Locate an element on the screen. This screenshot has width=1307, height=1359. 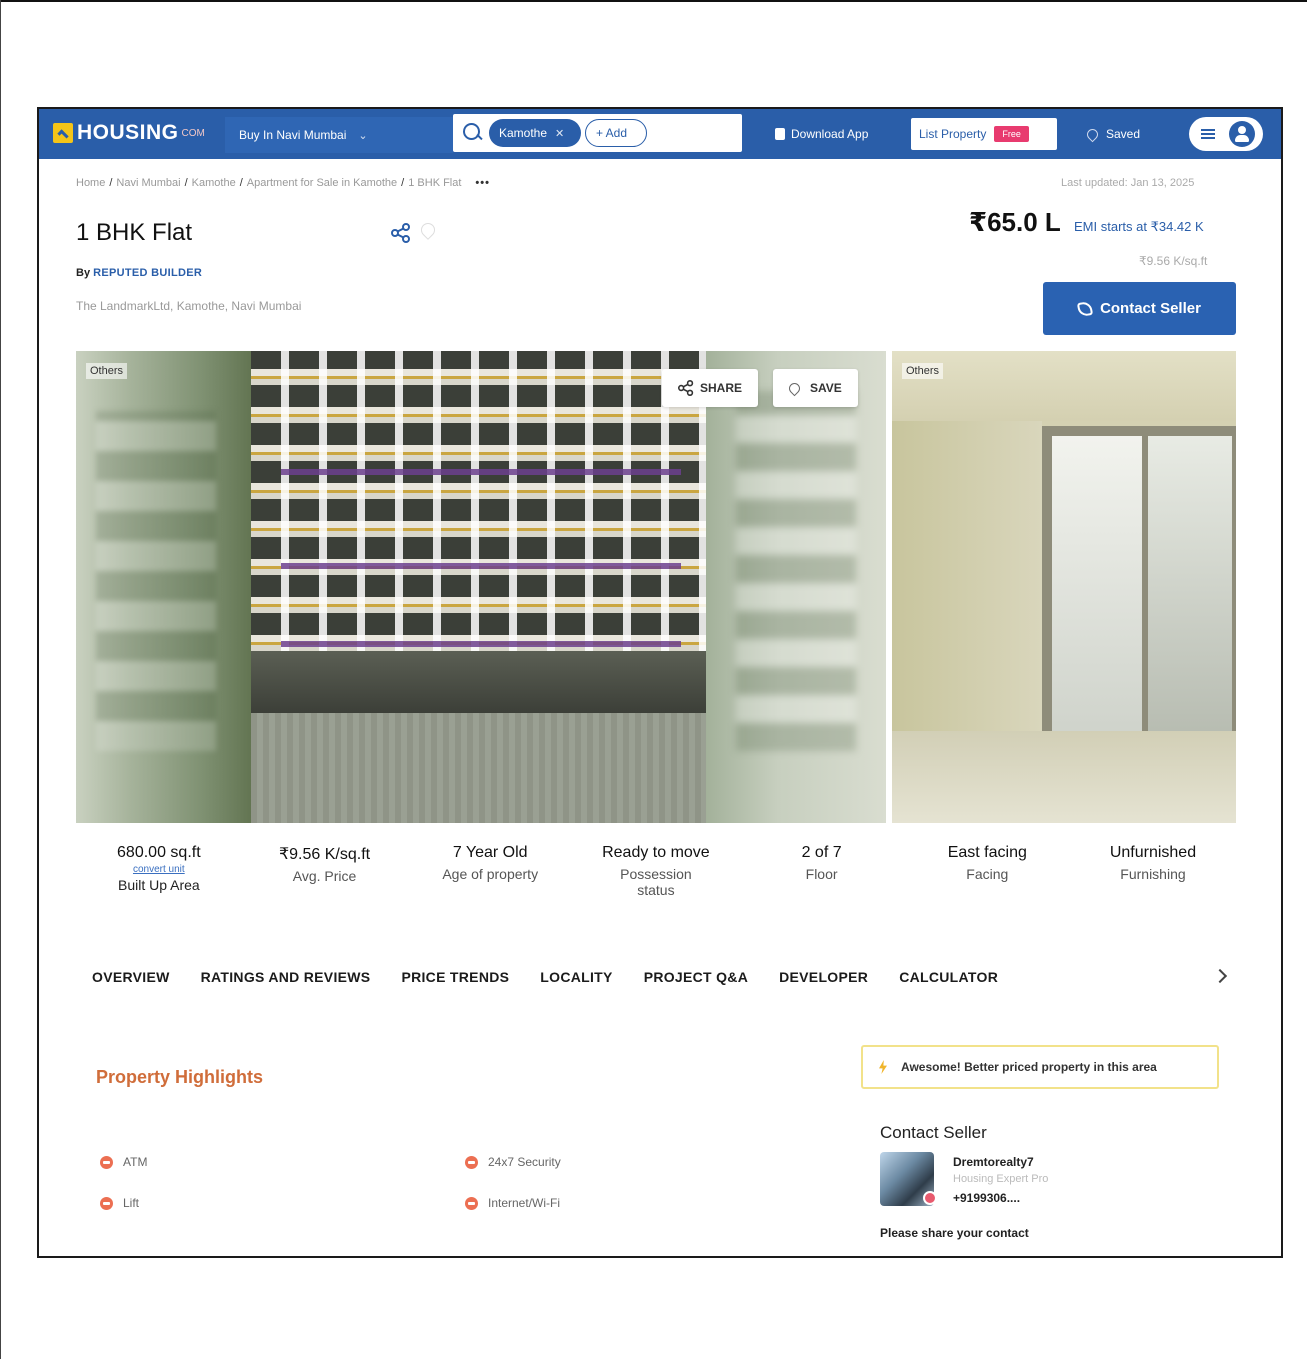
search-icon is located at coordinates (472, 133).